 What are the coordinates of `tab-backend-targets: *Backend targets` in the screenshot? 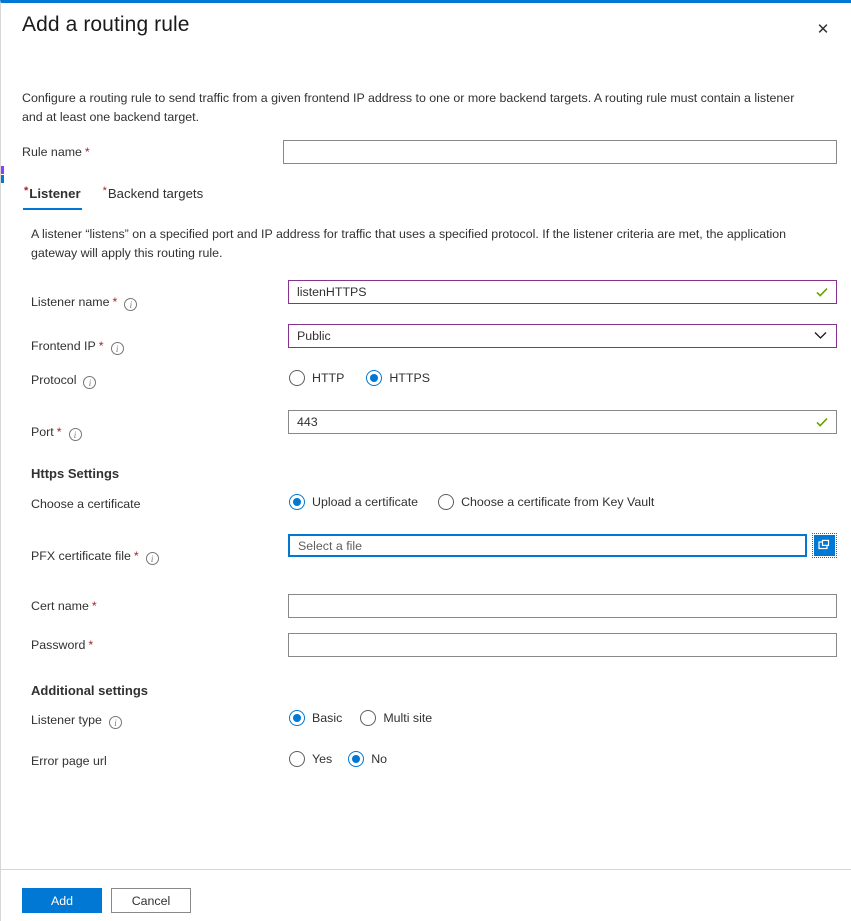 It's located at (153, 197).